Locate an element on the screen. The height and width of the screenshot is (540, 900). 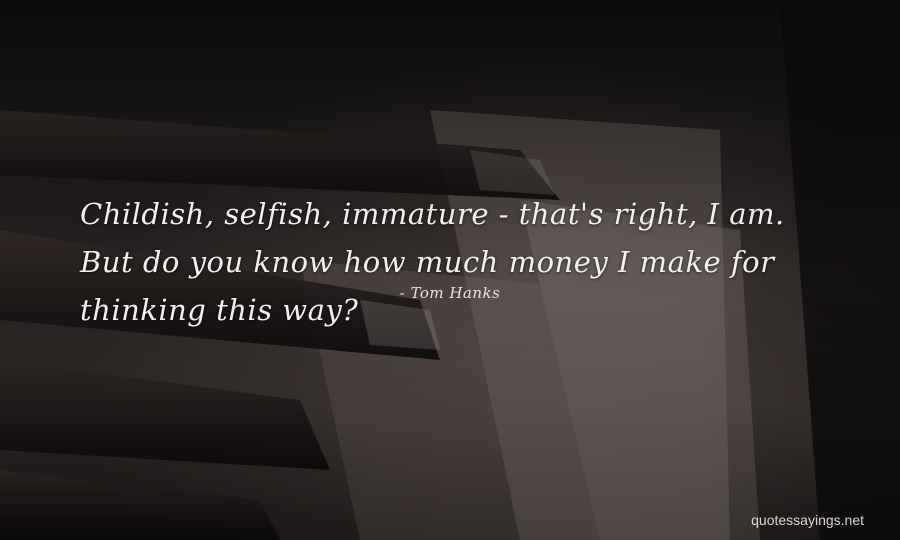
watermark: quotessayings.net is located at coordinates (807, 520).